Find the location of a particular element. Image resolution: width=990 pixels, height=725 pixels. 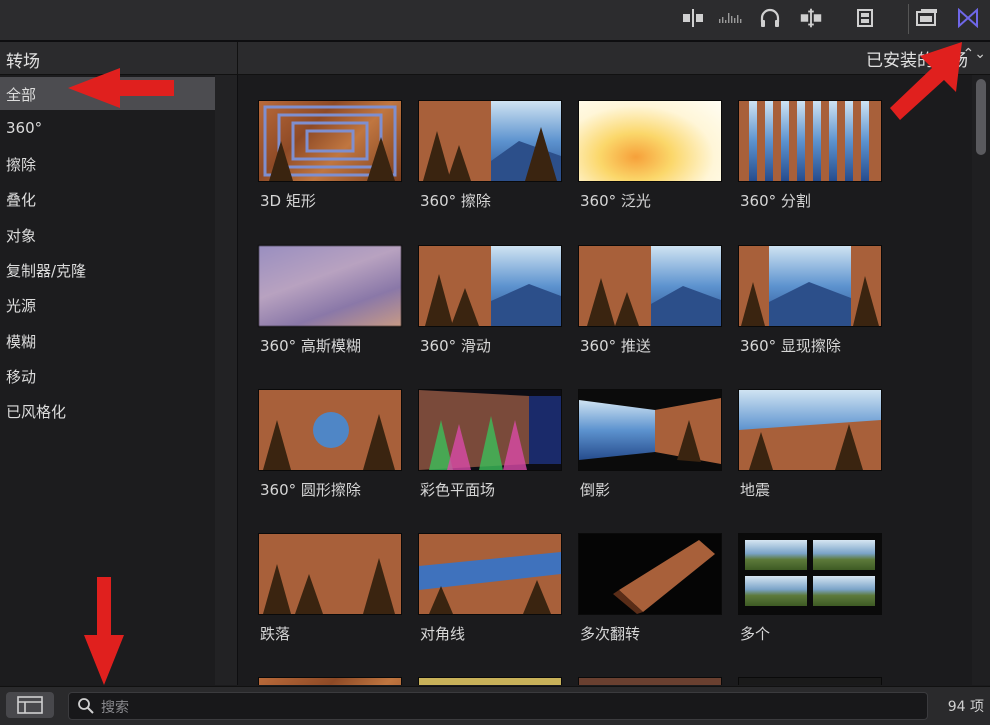

transition-tile: 360° 显现擦除 is located at coordinates (810, 300).